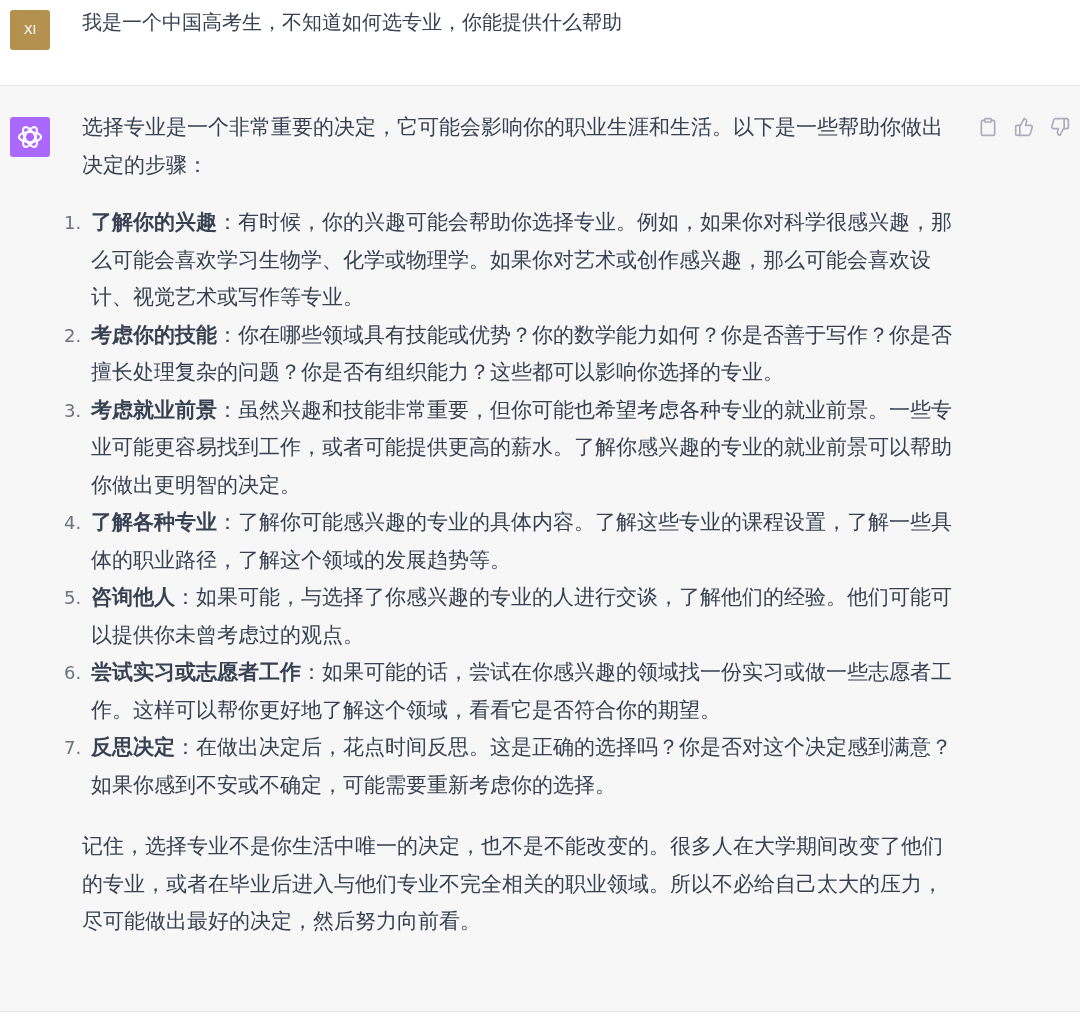  I want to click on thumbs-down-icon, so click(1060, 127).